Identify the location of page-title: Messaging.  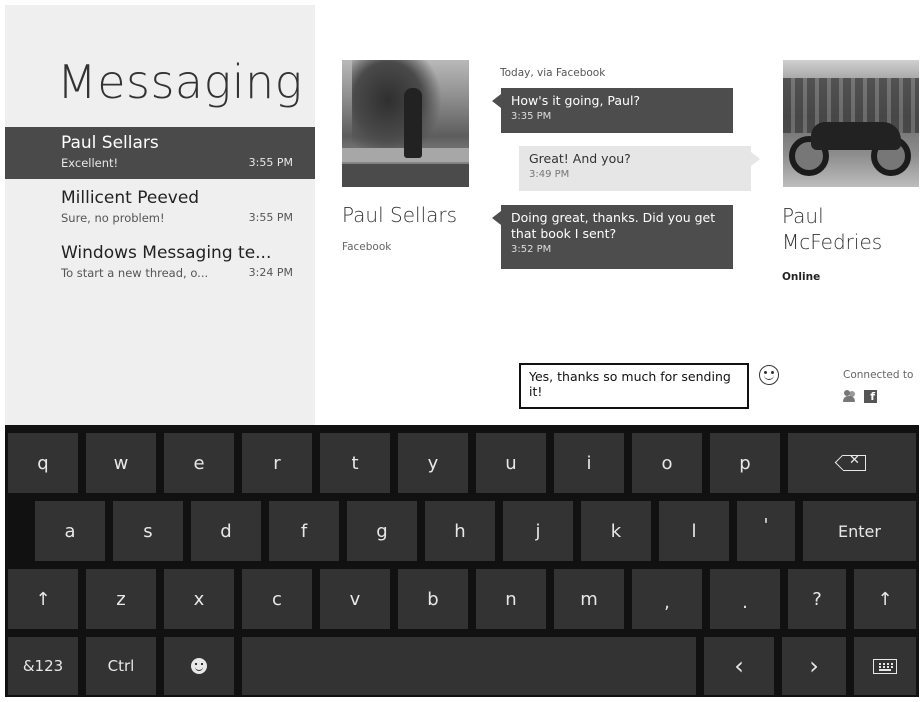
(180, 82).